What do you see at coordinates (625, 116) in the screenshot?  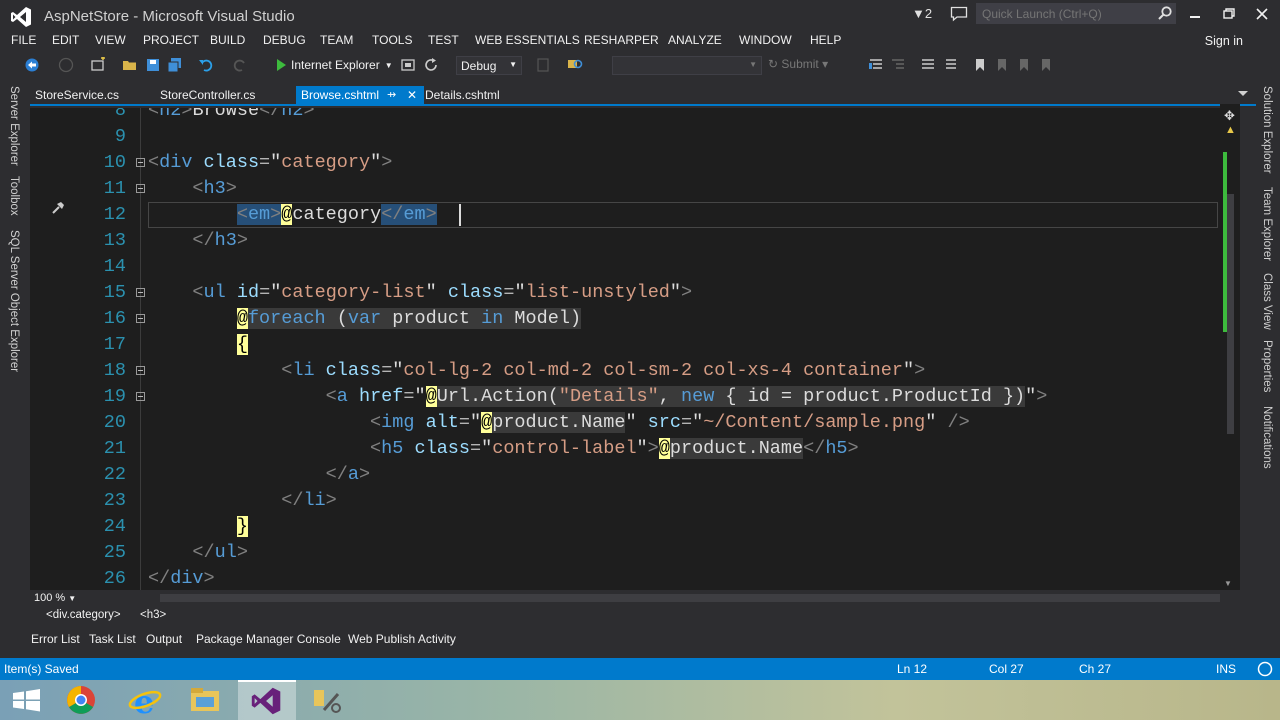 I see `code-line: 8 <h2>Browse</h2>` at bounding box center [625, 116].